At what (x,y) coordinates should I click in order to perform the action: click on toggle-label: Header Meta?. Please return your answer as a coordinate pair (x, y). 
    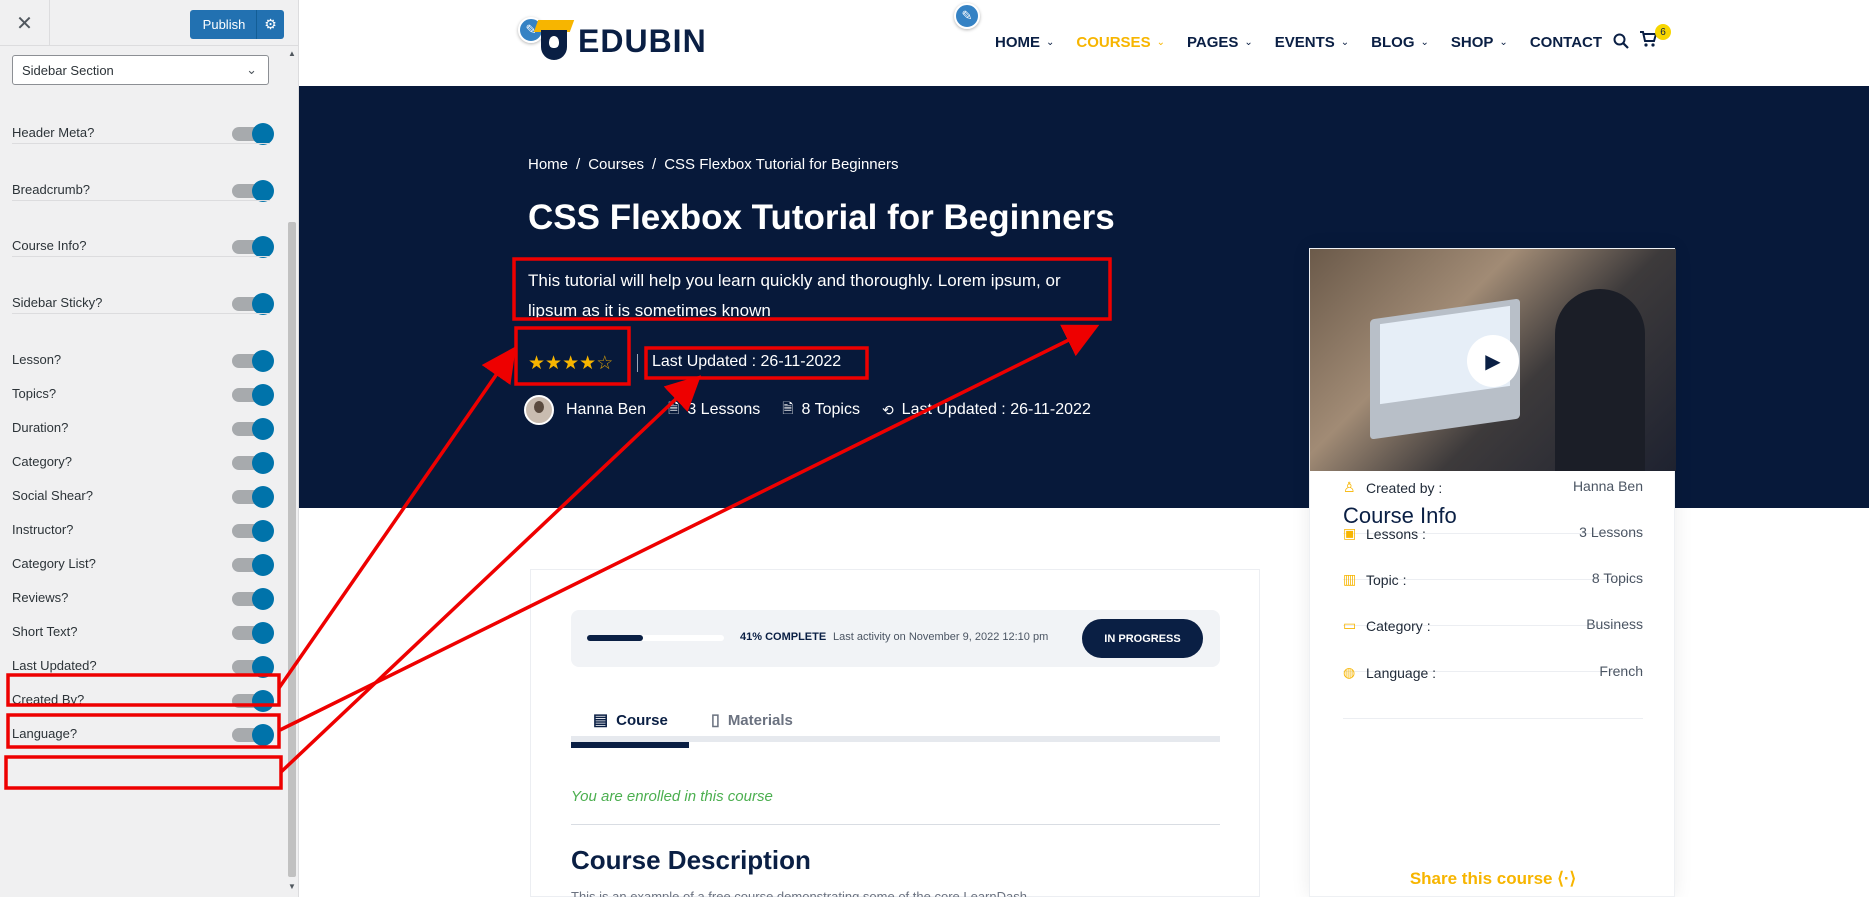
    Looking at the image, I should click on (53, 132).